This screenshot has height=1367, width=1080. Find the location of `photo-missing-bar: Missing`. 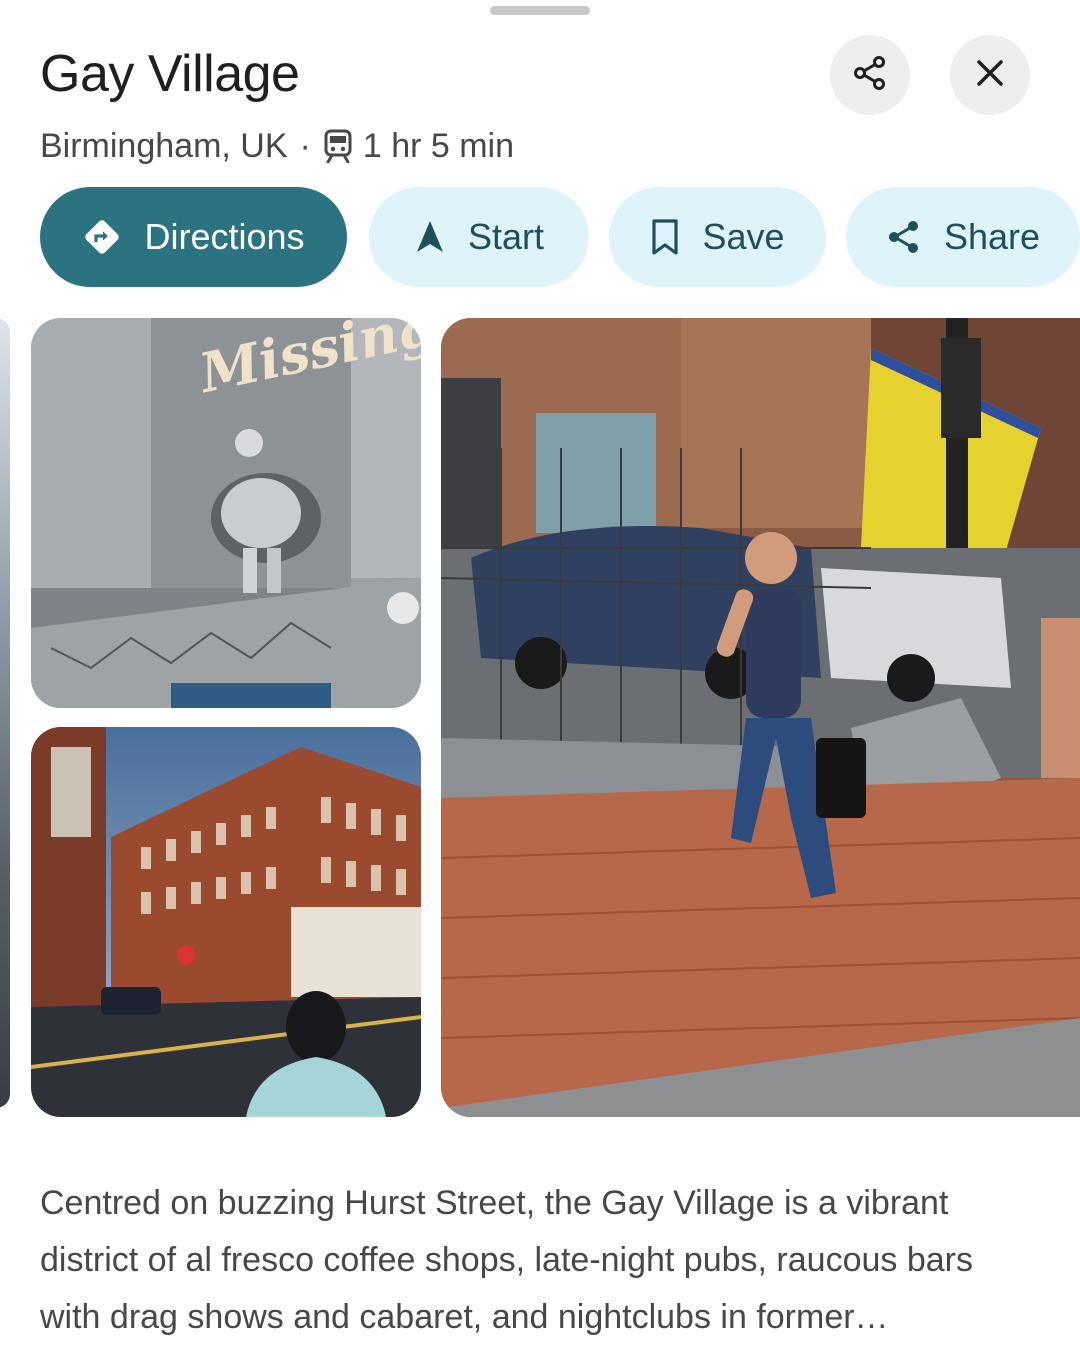

photo-missing-bar: Missing is located at coordinates (226, 513).